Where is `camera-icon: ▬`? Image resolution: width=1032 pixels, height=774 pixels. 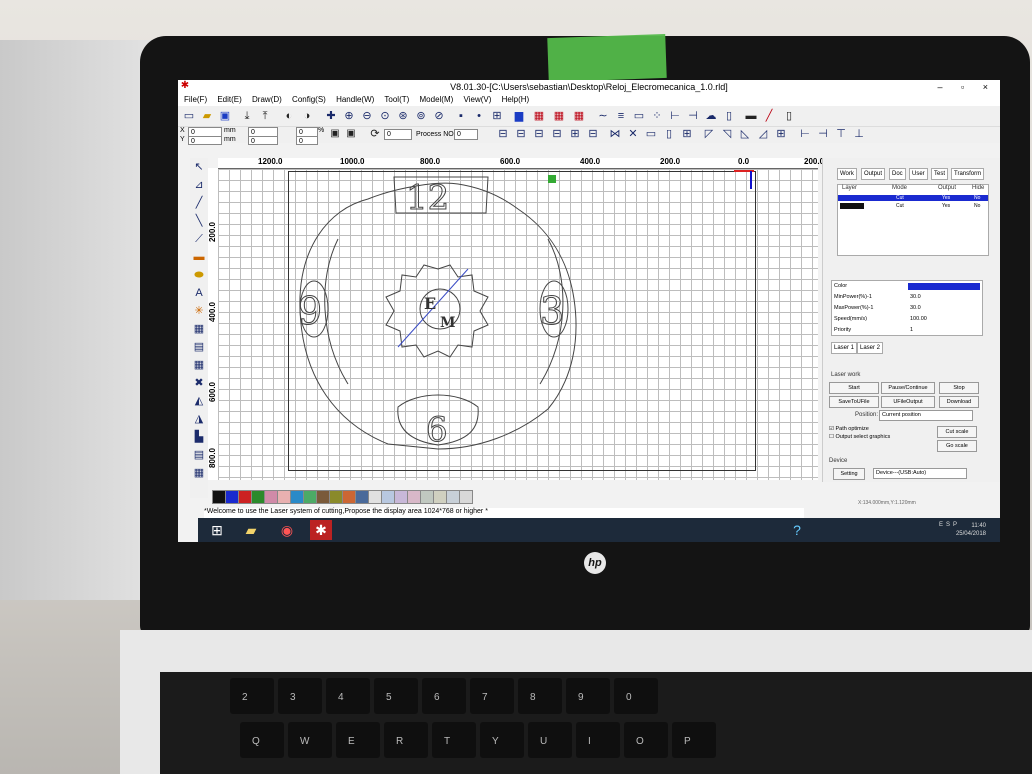
camera-icon: ▬ is located at coordinates (751, 116).